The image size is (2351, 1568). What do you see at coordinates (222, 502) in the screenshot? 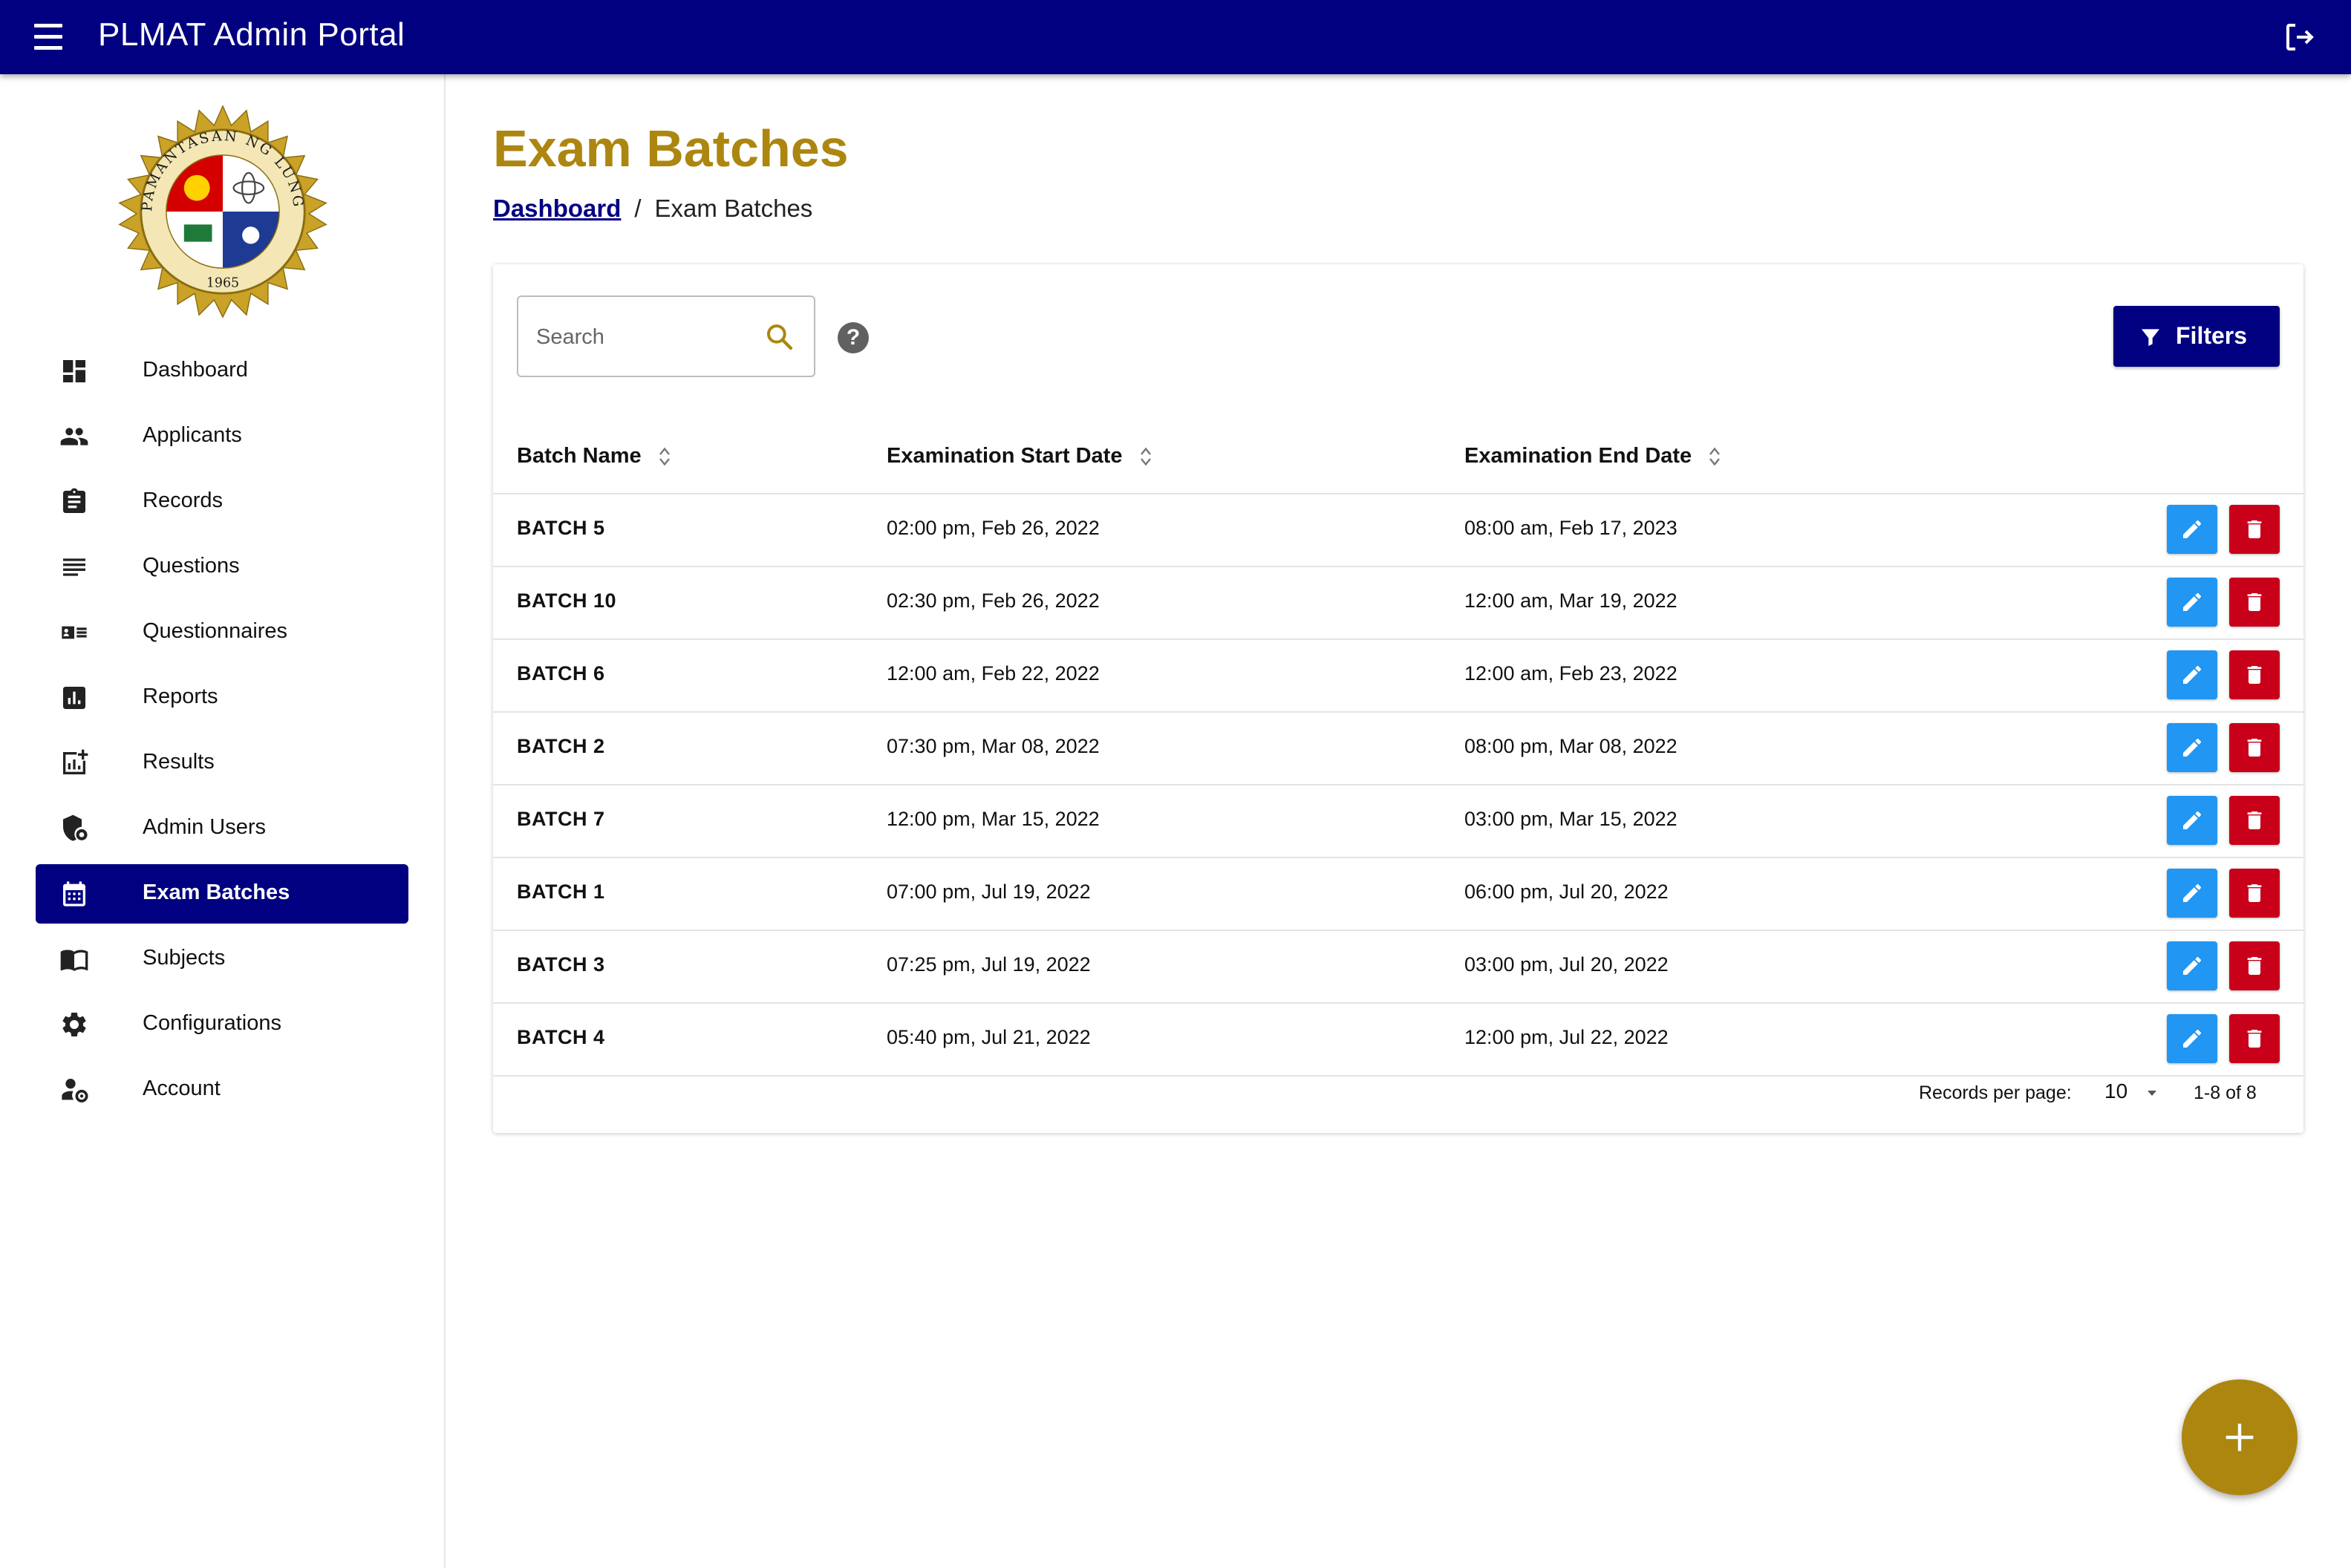
I see `sidebar-item-records: Records` at bounding box center [222, 502].